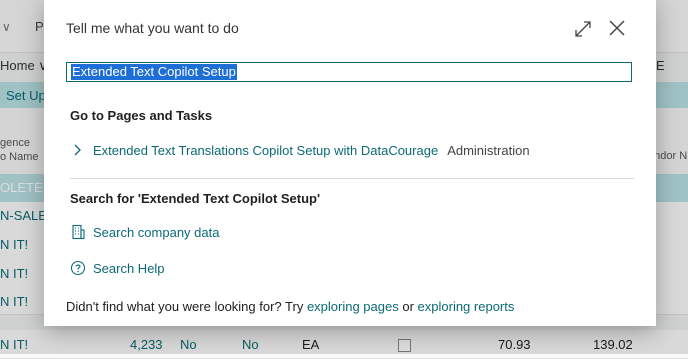 The width and height of the screenshot is (688, 359). I want to click on search-input: Extended Text Copilot Setup, so click(349, 72).